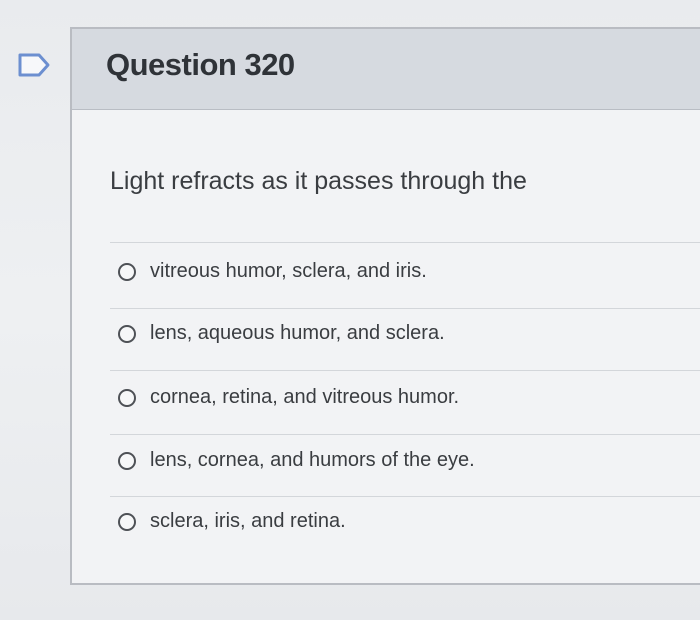 The width and height of the screenshot is (700, 620). What do you see at coordinates (318, 181) in the screenshot?
I see `question-prompt: Light refracts as it passes through the` at bounding box center [318, 181].